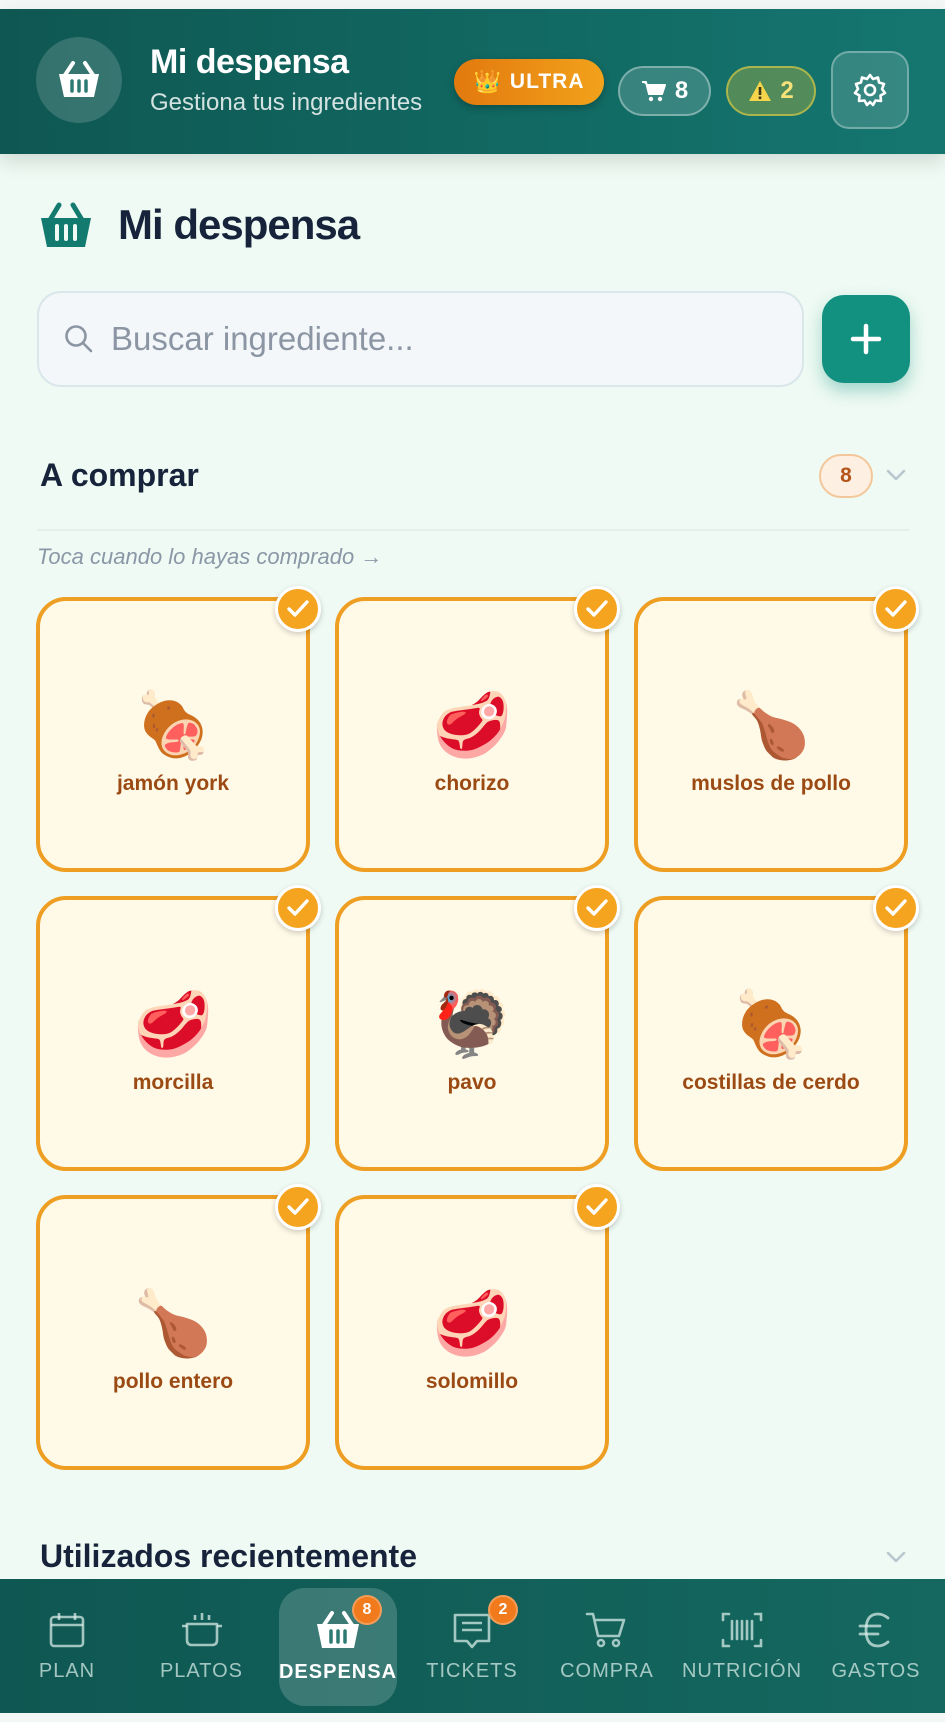  What do you see at coordinates (338, 1671) in the screenshot?
I see `nav-label: DESPENSA` at bounding box center [338, 1671].